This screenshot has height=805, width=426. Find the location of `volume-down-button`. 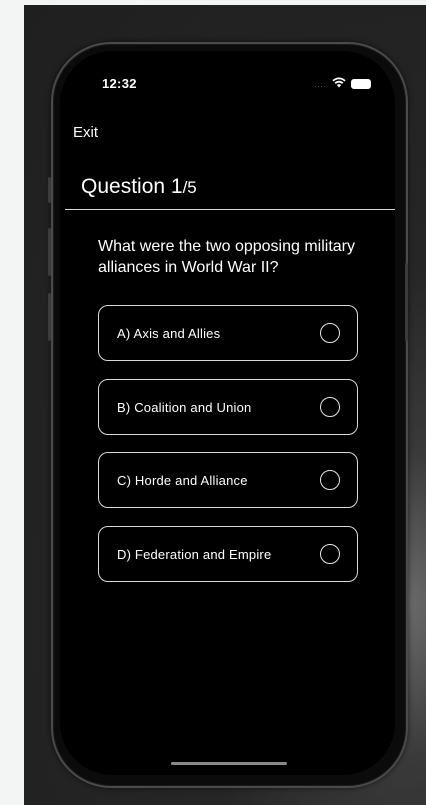

volume-down-button is located at coordinates (49, 317).